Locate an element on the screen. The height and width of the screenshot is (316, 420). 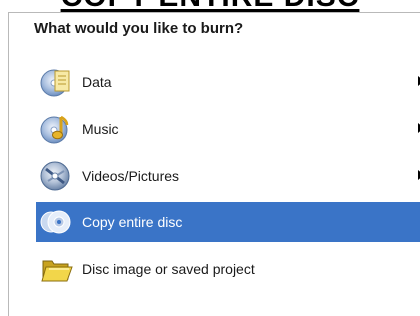
menu-item-label: Music is located at coordinates (100, 129).